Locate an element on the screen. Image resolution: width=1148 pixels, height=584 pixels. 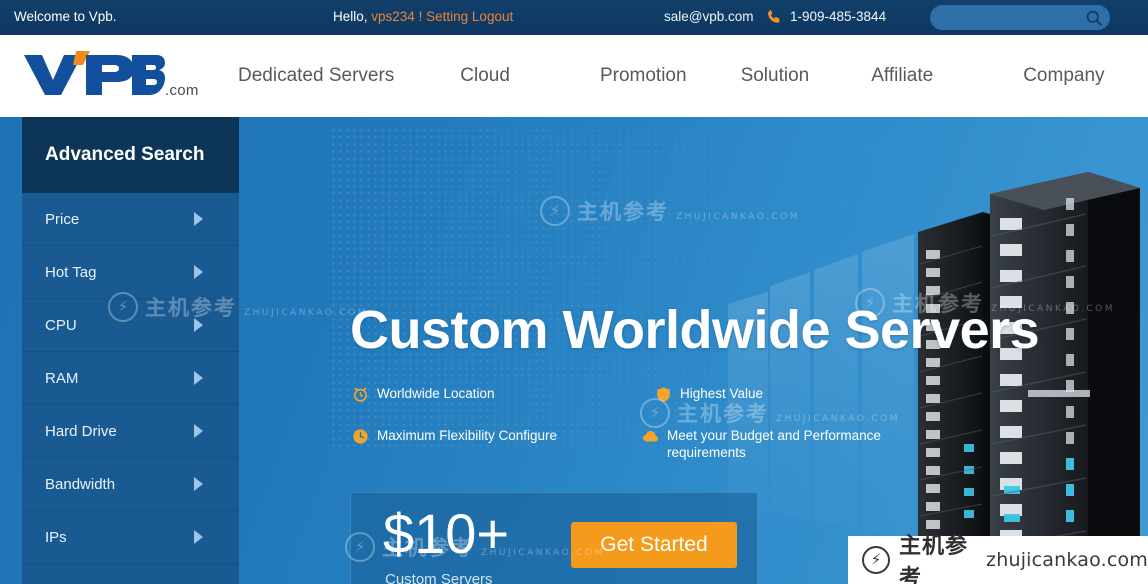
price-subtitle: Custom Servers is located at coordinates (439, 577).